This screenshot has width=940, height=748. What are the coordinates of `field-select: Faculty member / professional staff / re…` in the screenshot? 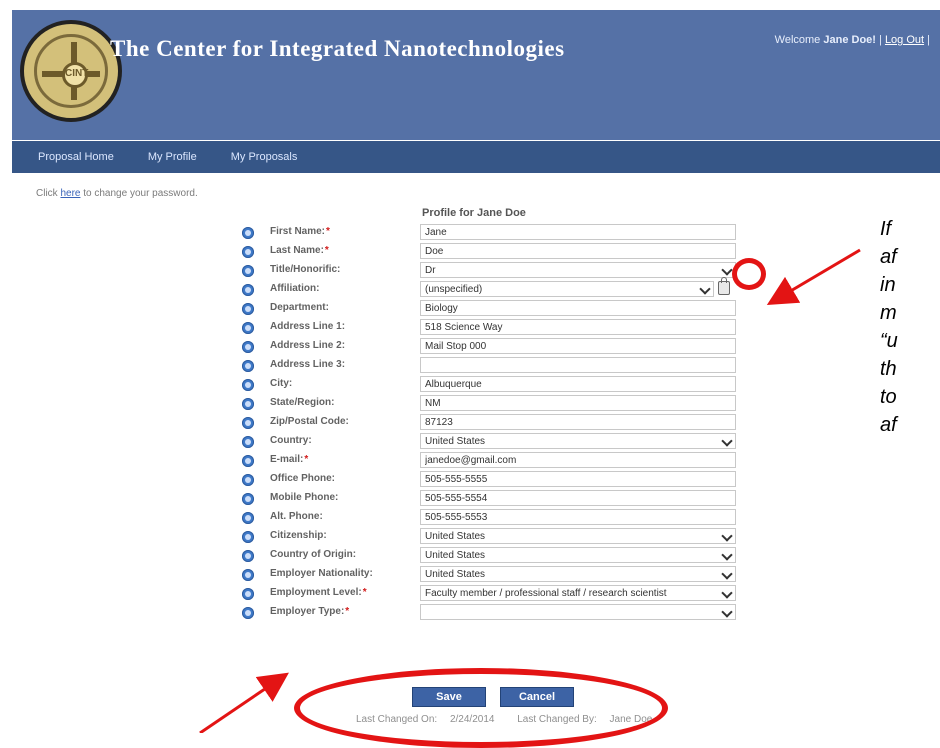 It's located at (578, 593).